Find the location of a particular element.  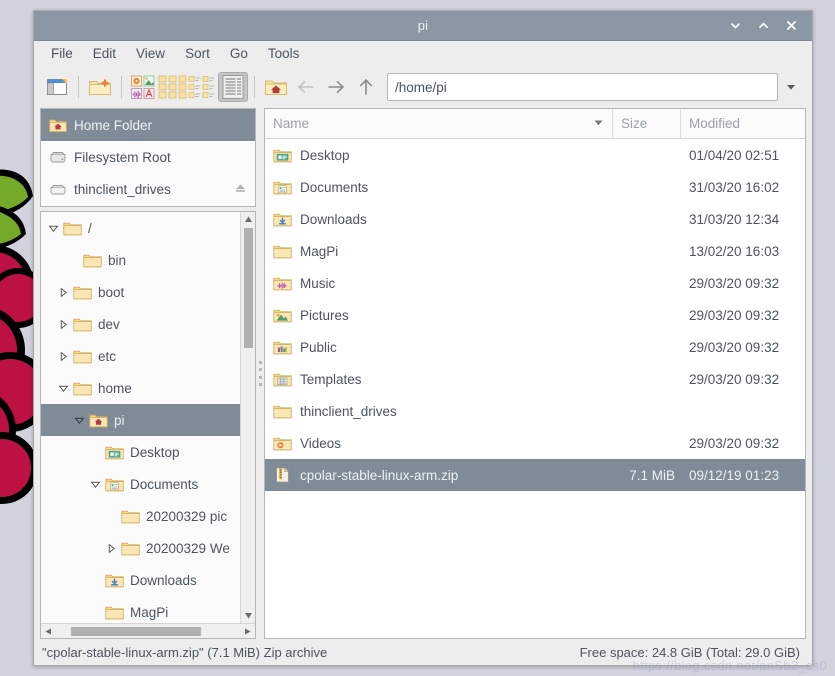

tree-item-boot: boot is located at coordinates (140, 292).